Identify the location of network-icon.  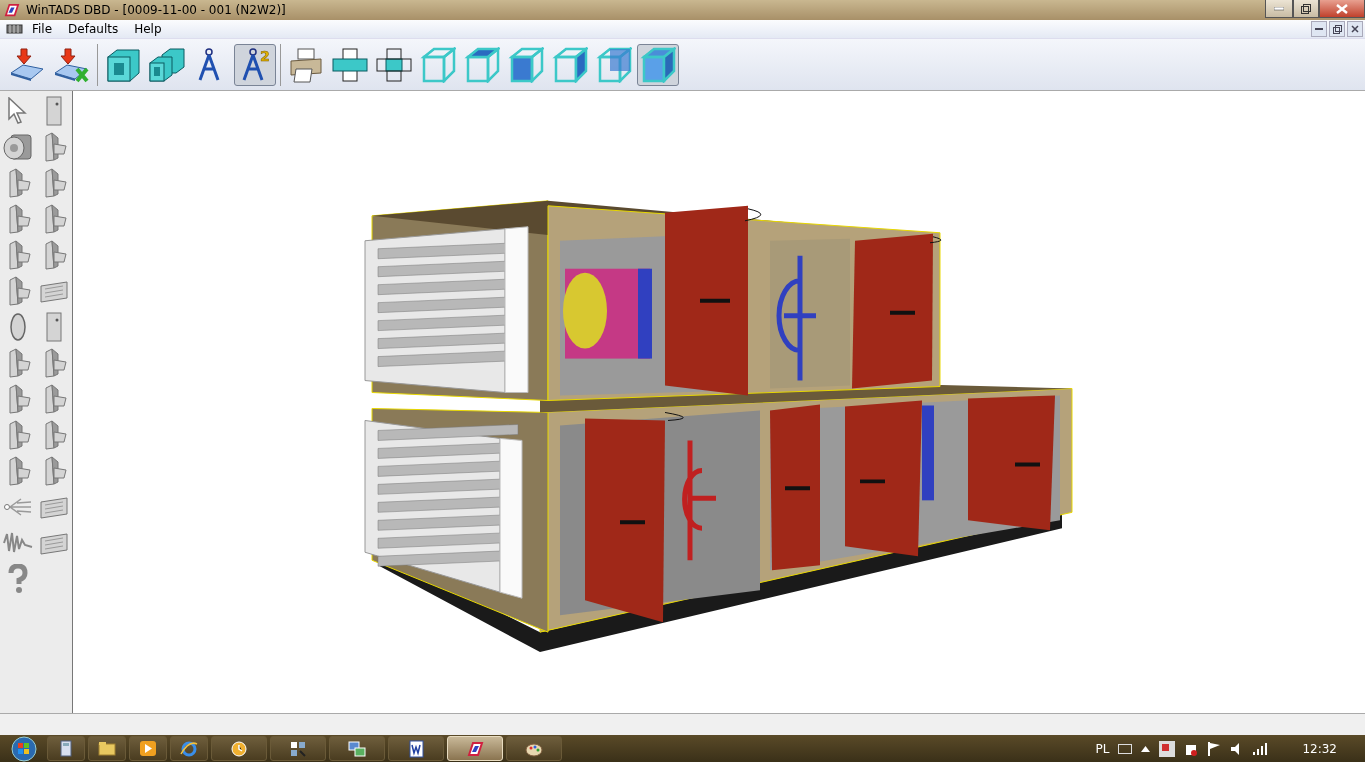
(357, 748).